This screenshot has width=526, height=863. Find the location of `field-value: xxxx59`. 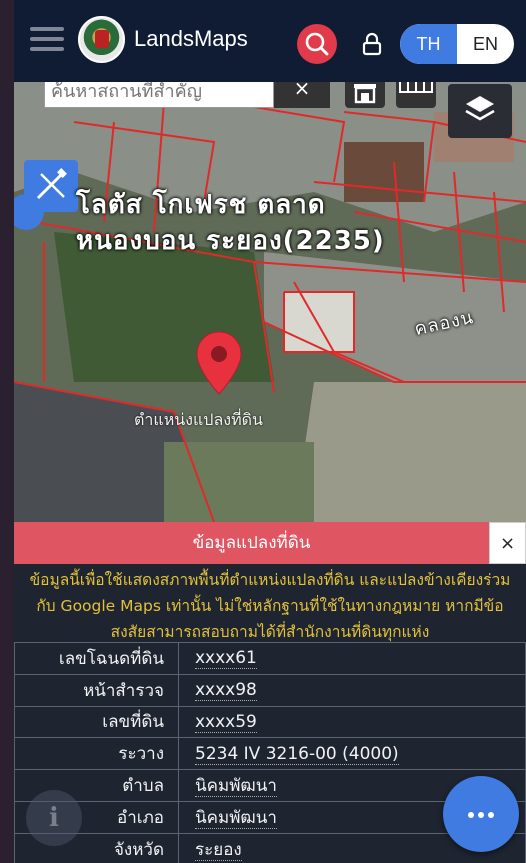

field-value: xxxx59 is located at coordinates (226, 722).